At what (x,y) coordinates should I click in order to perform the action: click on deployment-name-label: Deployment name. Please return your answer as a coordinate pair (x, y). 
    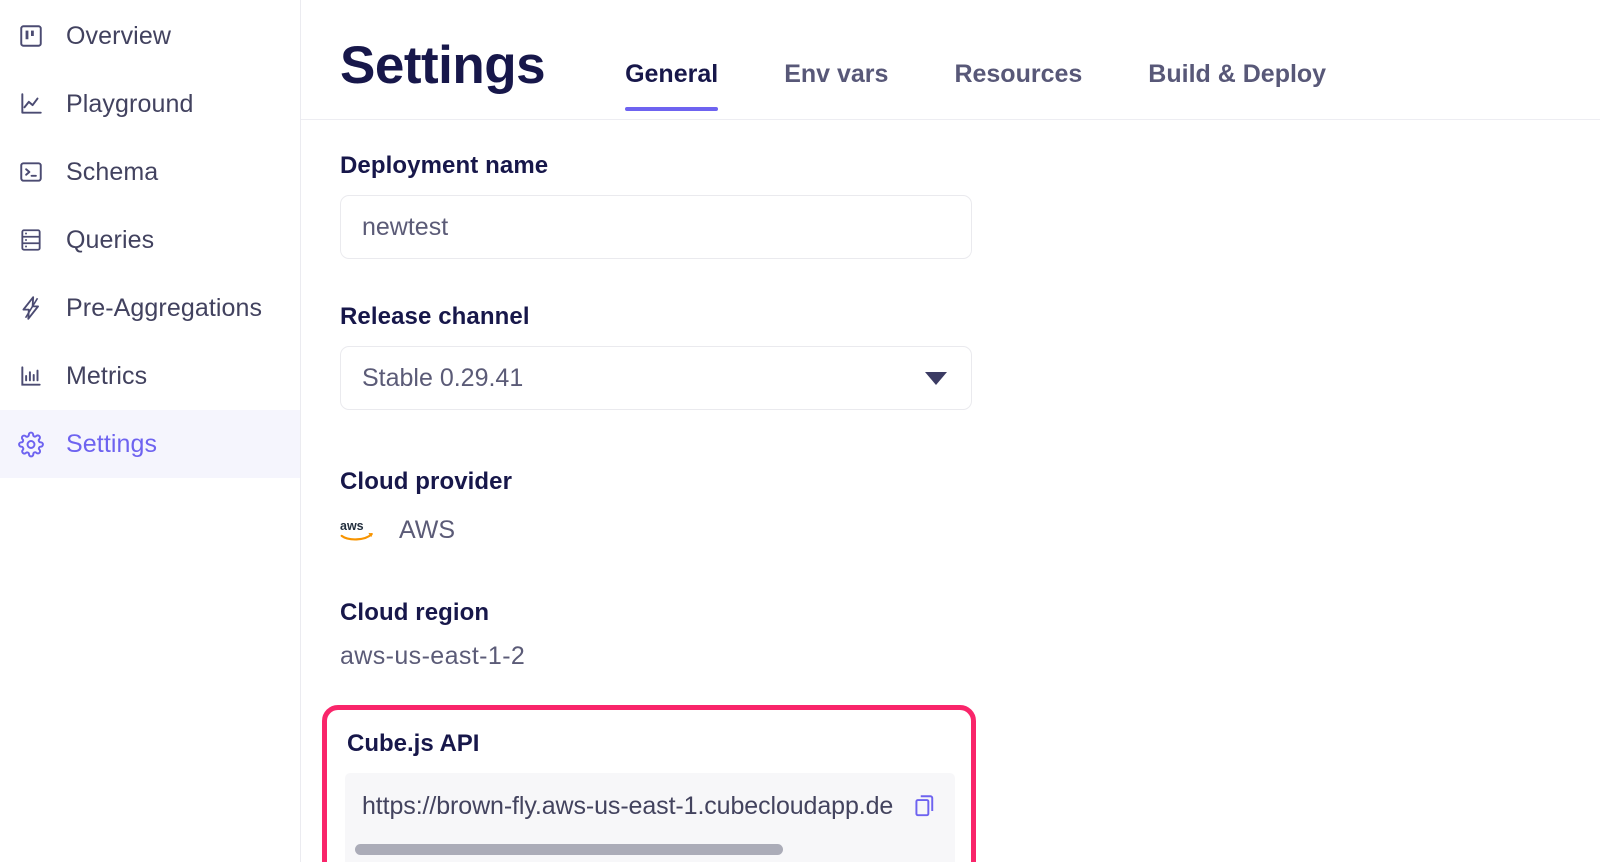
    Looking at the image, I should click on (444, 165).